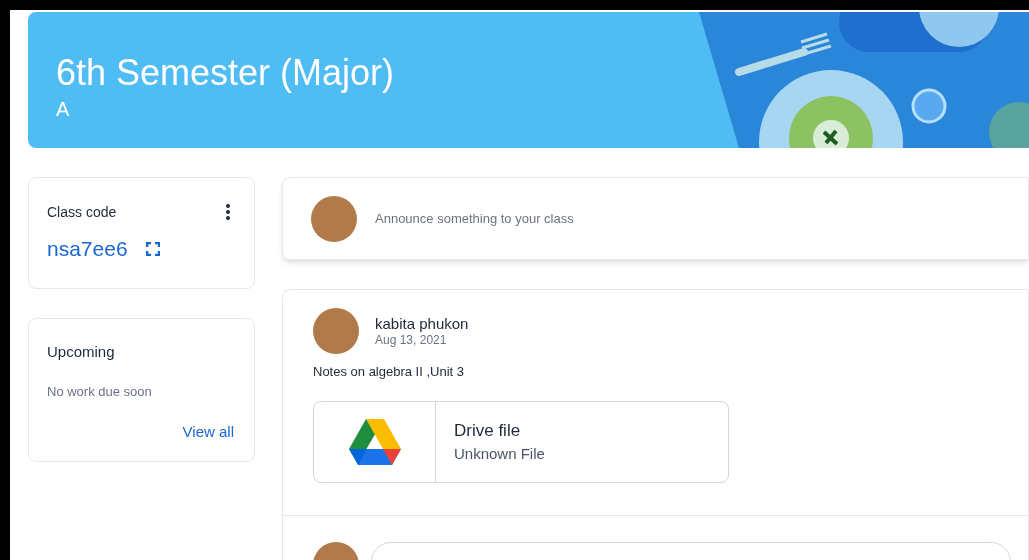 The height and width of the screenshot is (560, 1029). Describe the element at coordinates (100, 391) in the screenshot. I see `upcoming-message: No work due soon` at that location.